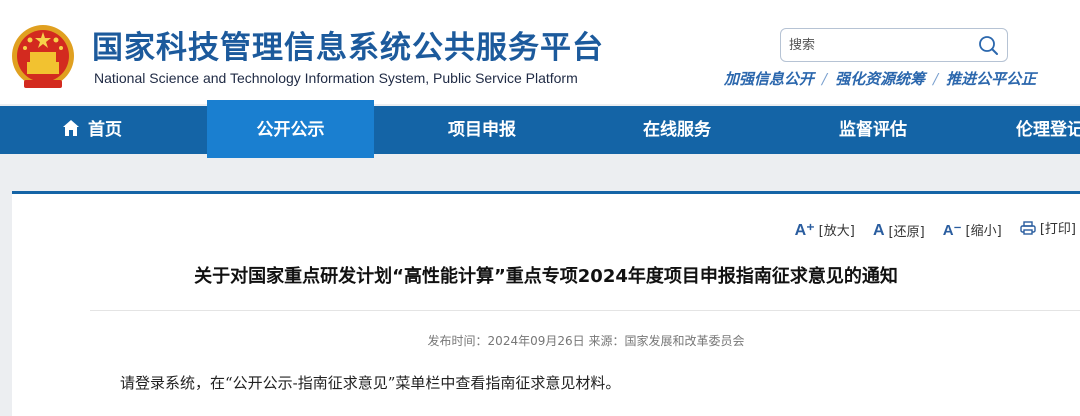 The width and height of the screenshot is (1080, 416). I want to click on home-icon, so click(71, 128).